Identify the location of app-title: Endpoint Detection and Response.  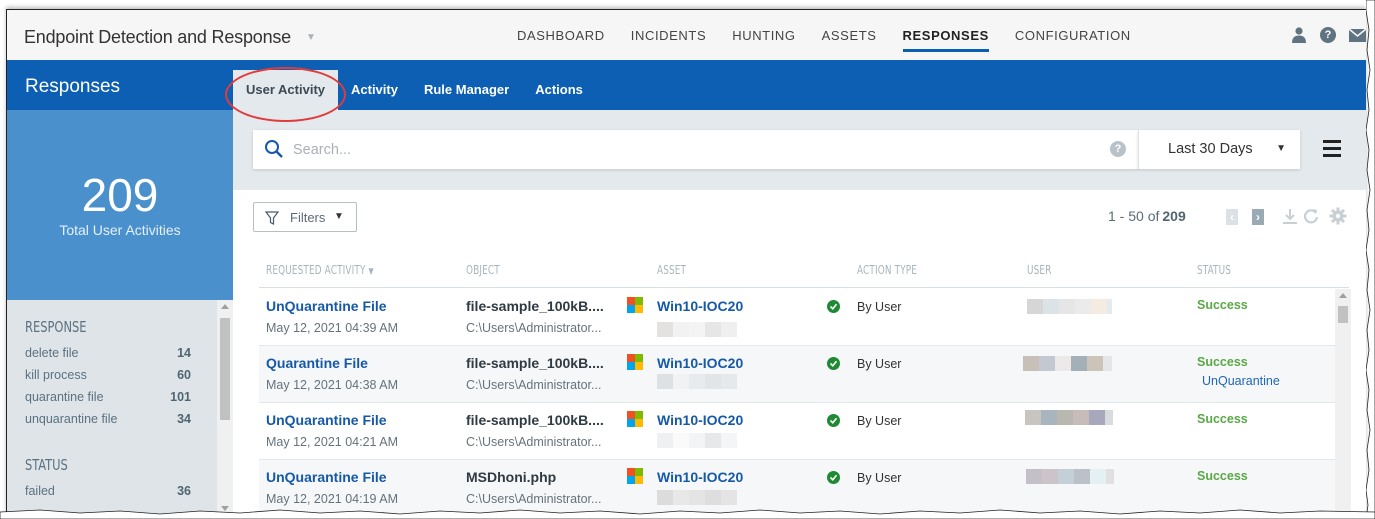
(157, 37).